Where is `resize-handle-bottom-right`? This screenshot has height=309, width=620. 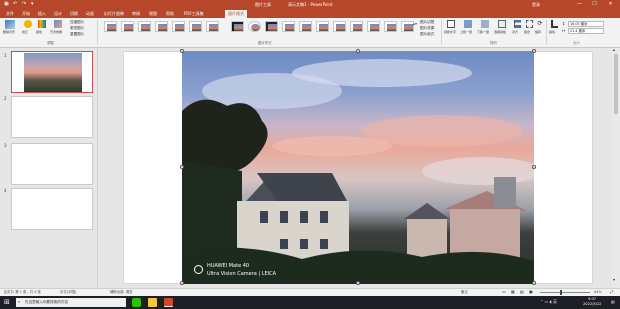 resize-handle-bottom-right is located at coordinates (534, 283).